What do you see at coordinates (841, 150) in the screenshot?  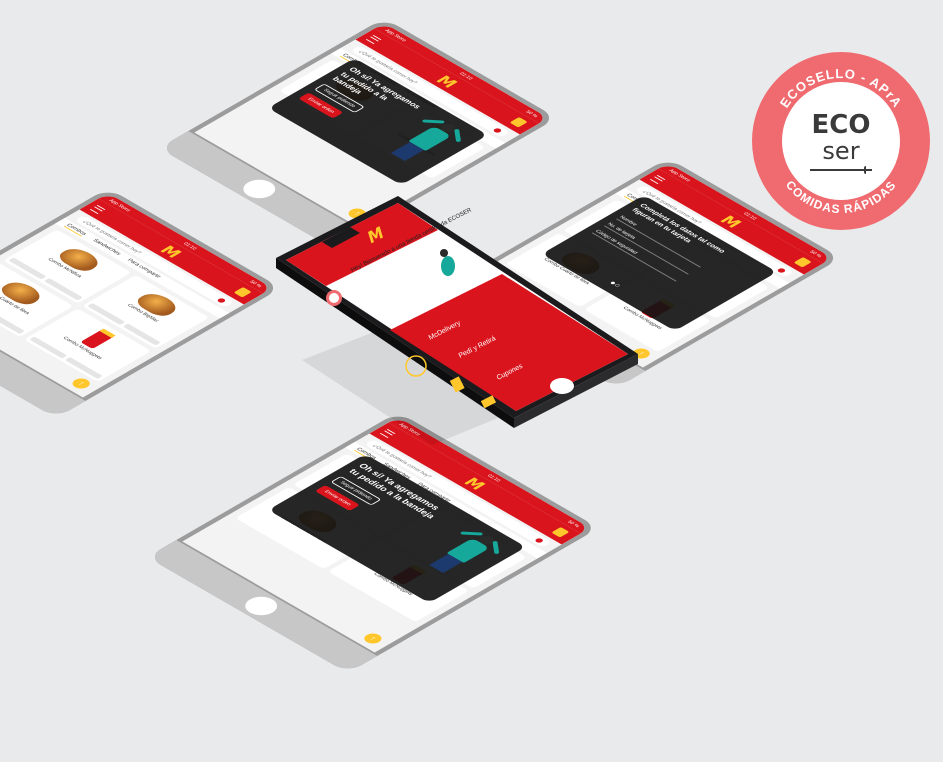 I see `badge-ser: ser` at bounding box center [841, 150].